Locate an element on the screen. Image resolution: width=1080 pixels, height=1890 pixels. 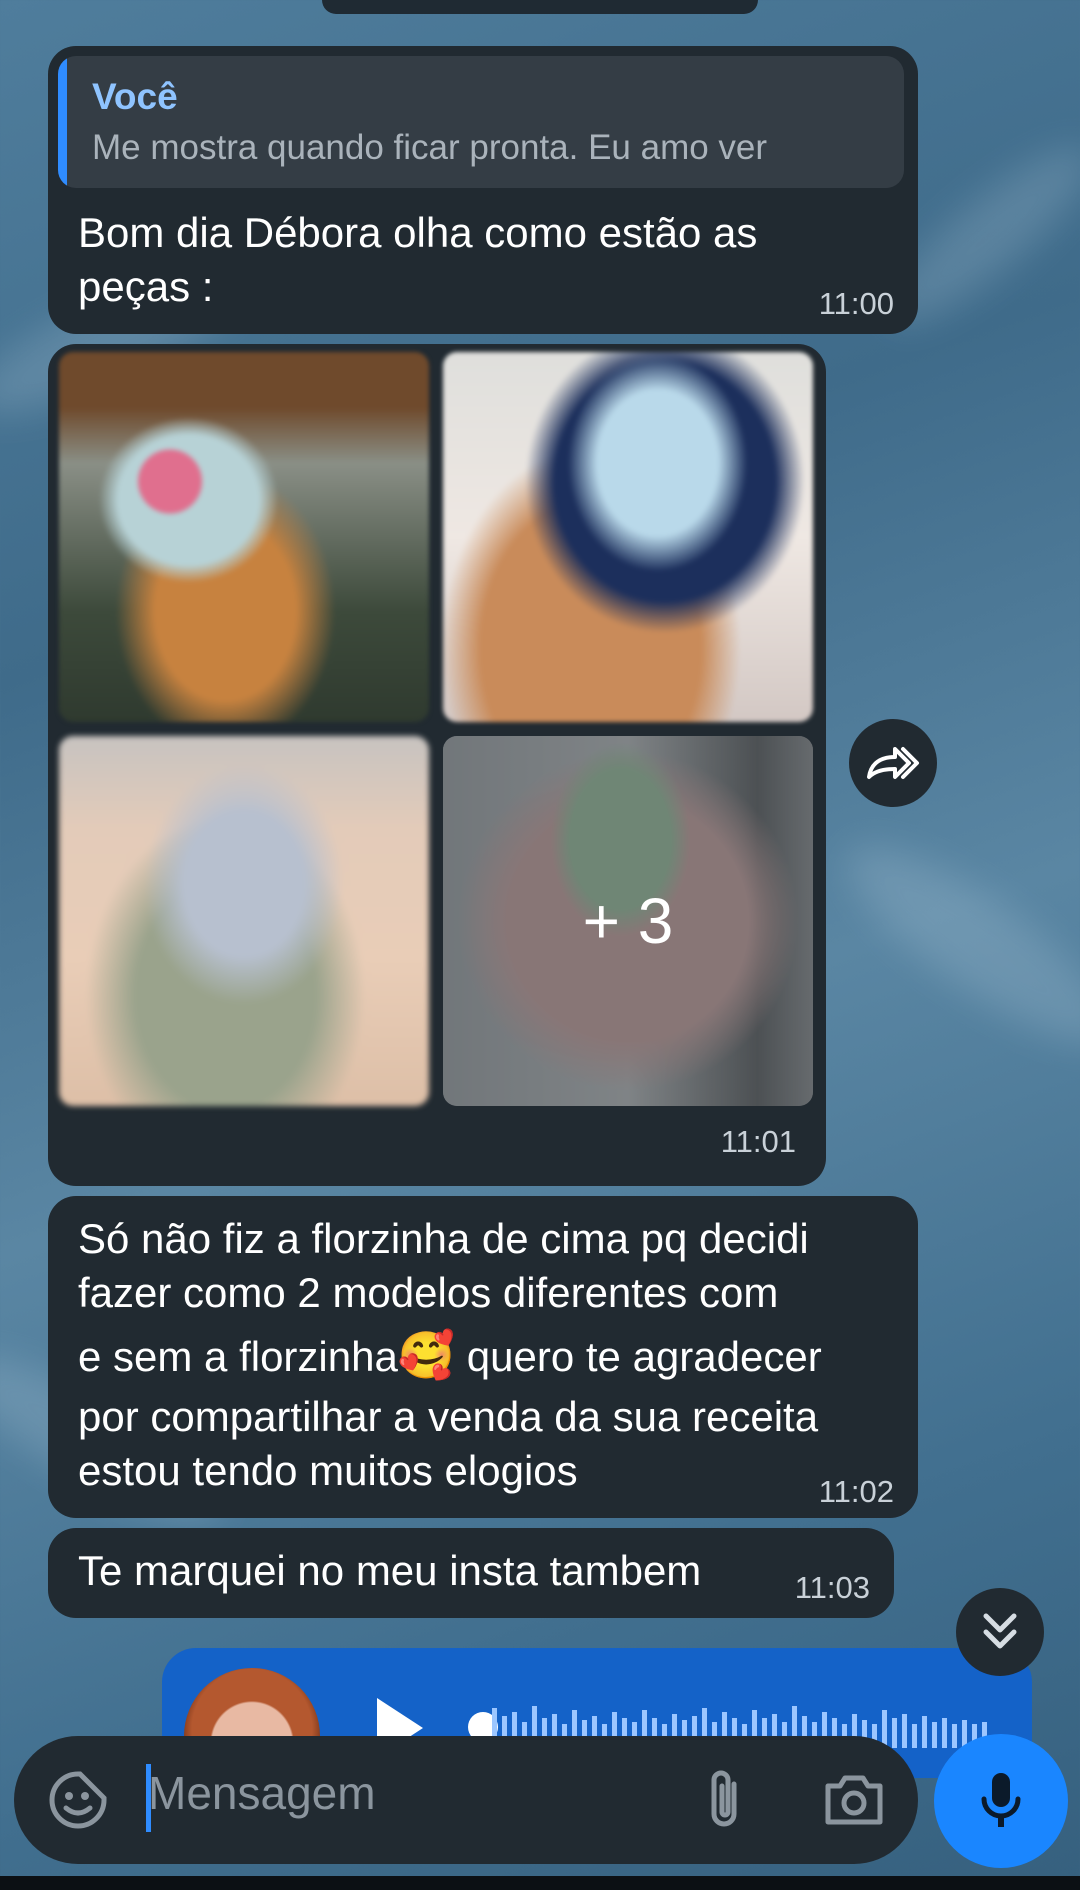
message-time: 11:02 is located at coordinates (856, 1491).